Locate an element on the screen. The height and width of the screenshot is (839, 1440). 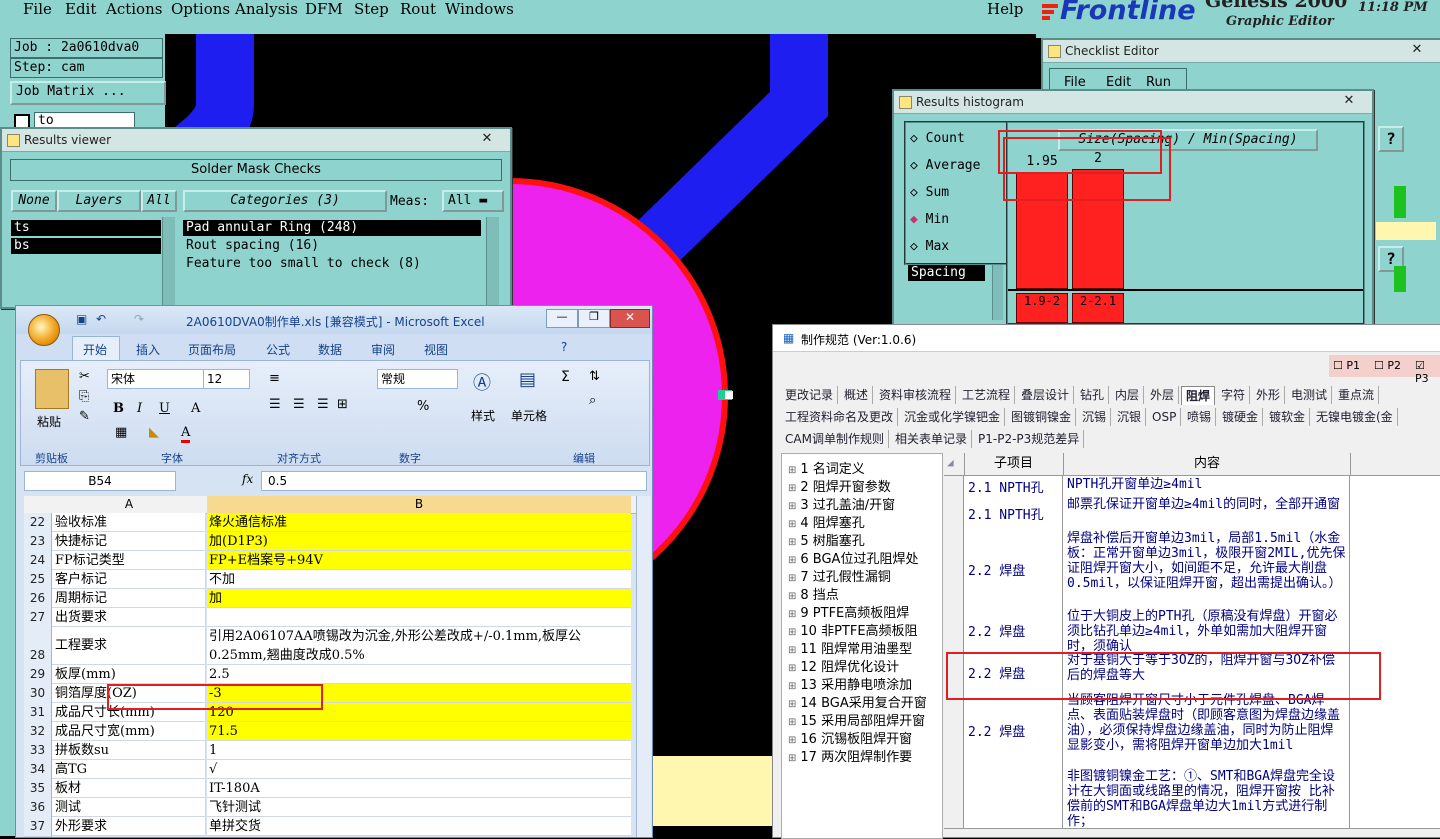
cell-b: 单拼交货 is located at coordinates (419, 826).